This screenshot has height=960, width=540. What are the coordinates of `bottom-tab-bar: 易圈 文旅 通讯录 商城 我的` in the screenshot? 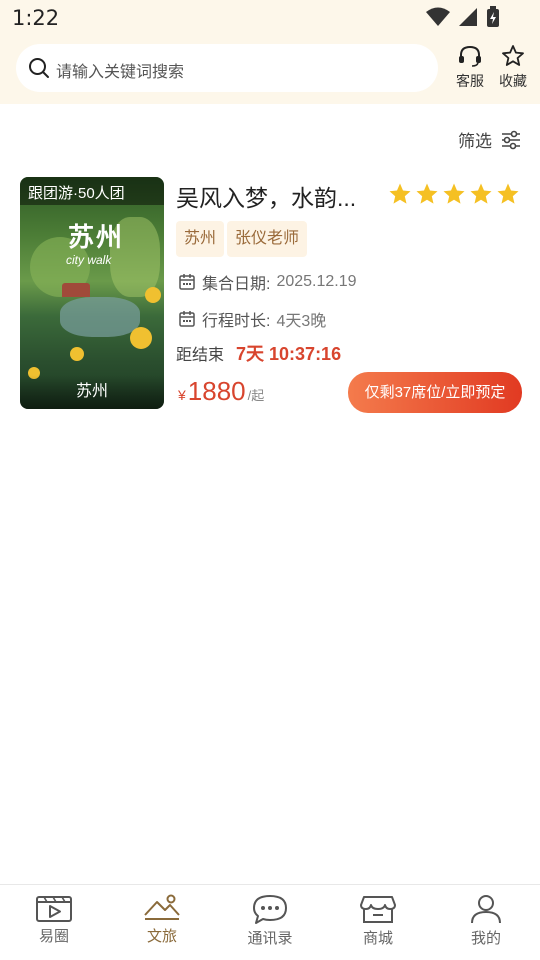 It's located at (270, 922).